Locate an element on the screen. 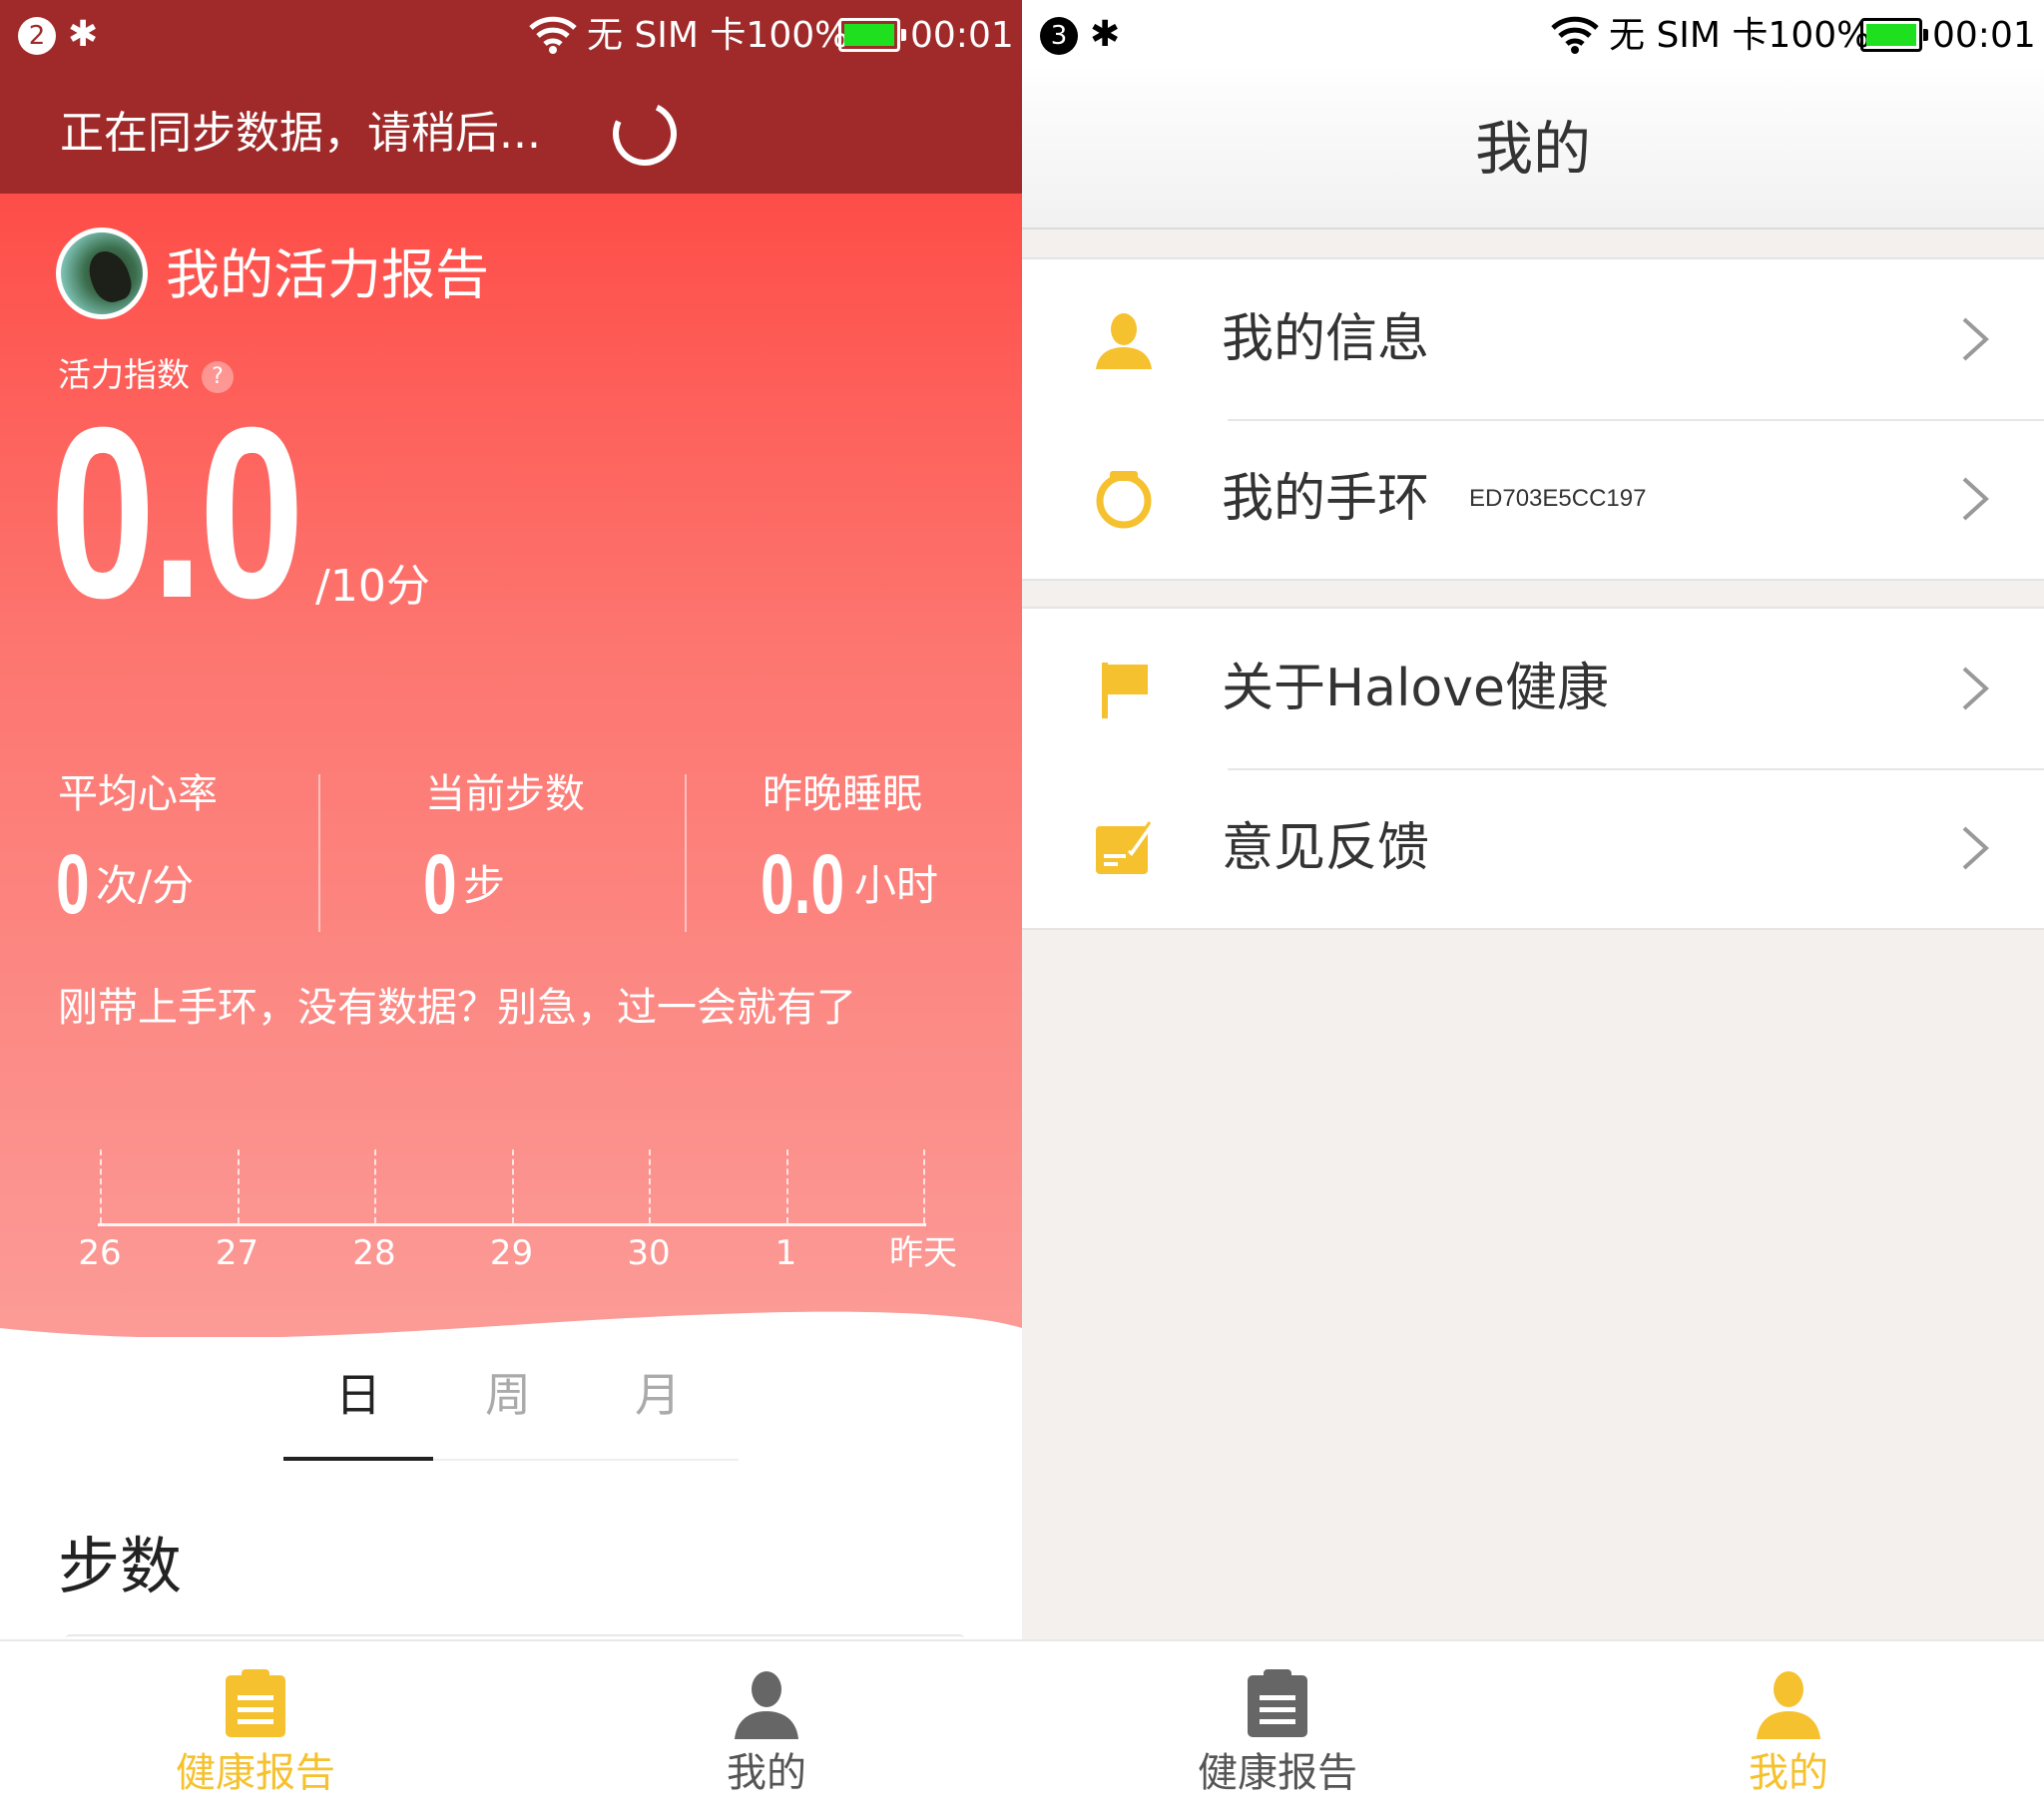 The height and width of the screenshot is (1816, 2044). band-serial: ED703E5CC197 is located at coordinates (1558, 498).